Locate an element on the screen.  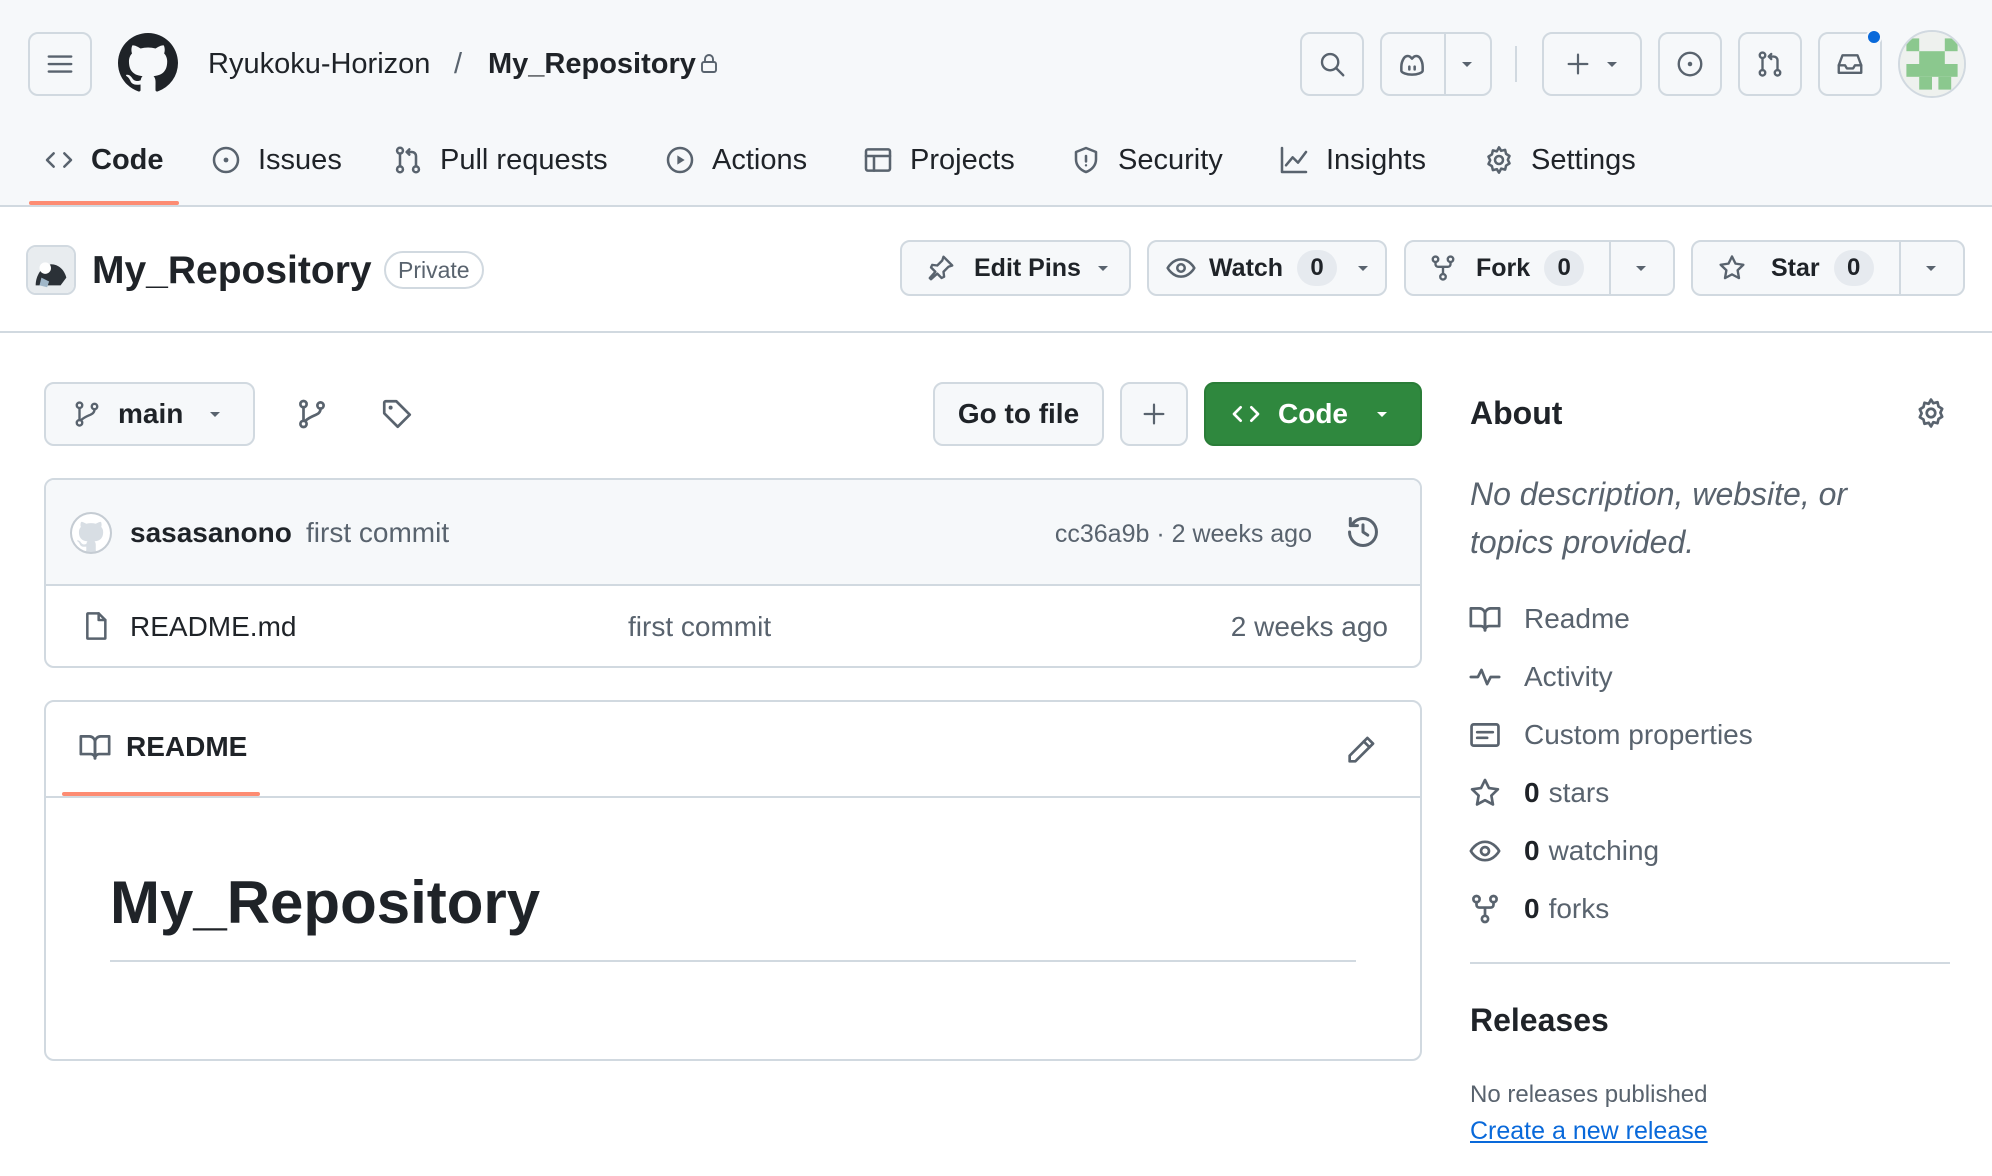
fork-dropdown is located at coordinates (1641, 268).